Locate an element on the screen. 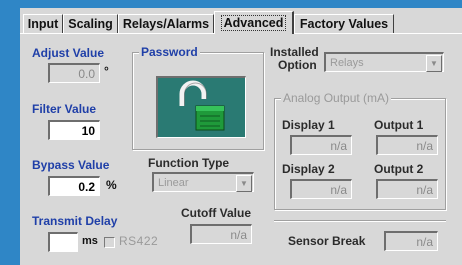 The width and height of the screenshot is (462, 265). tab-relays-alarms: Relays/Alarms is located at coordinates (166, 23).